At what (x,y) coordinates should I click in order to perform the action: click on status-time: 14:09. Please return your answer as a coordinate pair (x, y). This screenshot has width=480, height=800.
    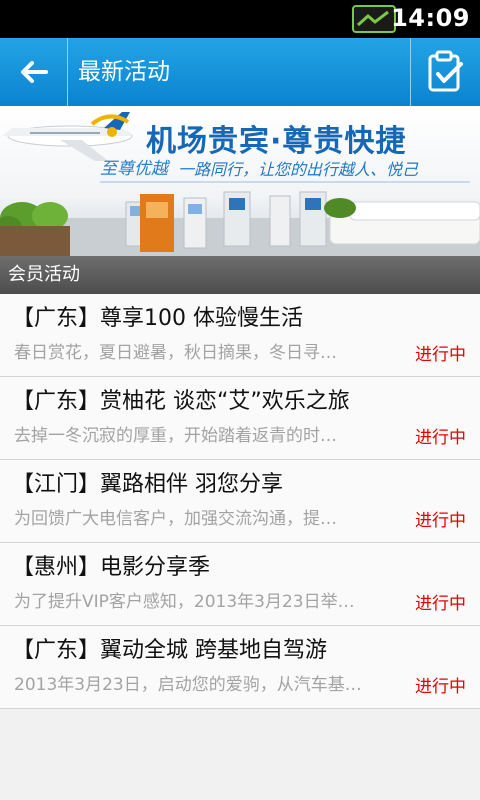
    Looking at the image, I should click on (430, 18).